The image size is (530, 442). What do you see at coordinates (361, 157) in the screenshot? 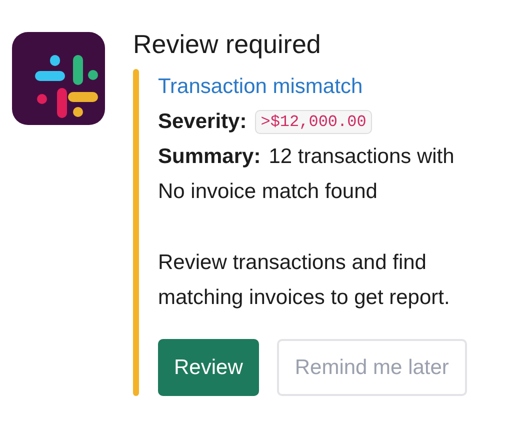
I see `field-value: 12 transactions with` at bounding box center [361, 157].